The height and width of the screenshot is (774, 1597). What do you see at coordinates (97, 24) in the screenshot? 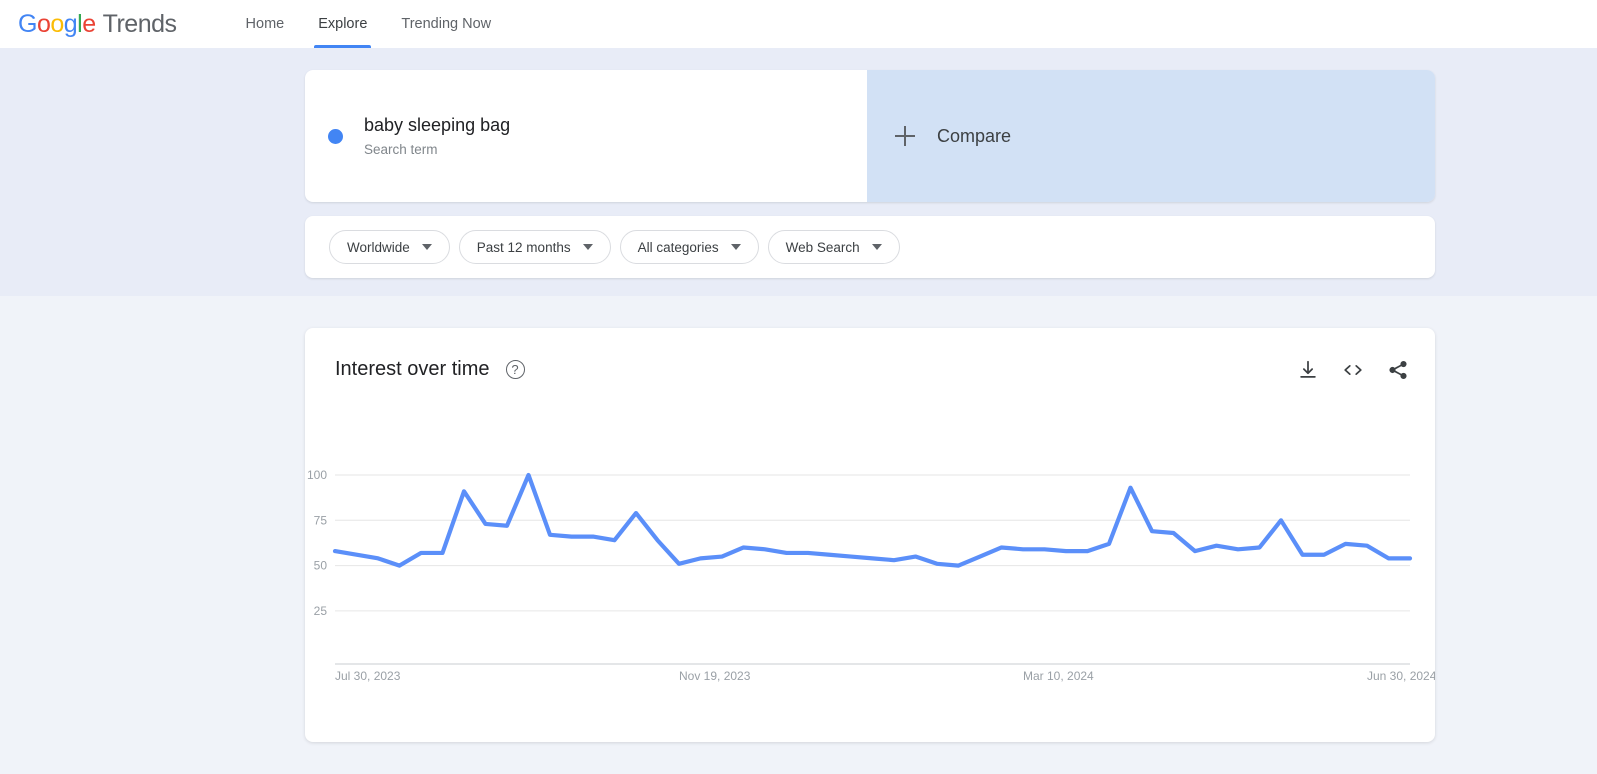
I see `google-trends-logo: Google Trends` at bounding box center [97, 24].